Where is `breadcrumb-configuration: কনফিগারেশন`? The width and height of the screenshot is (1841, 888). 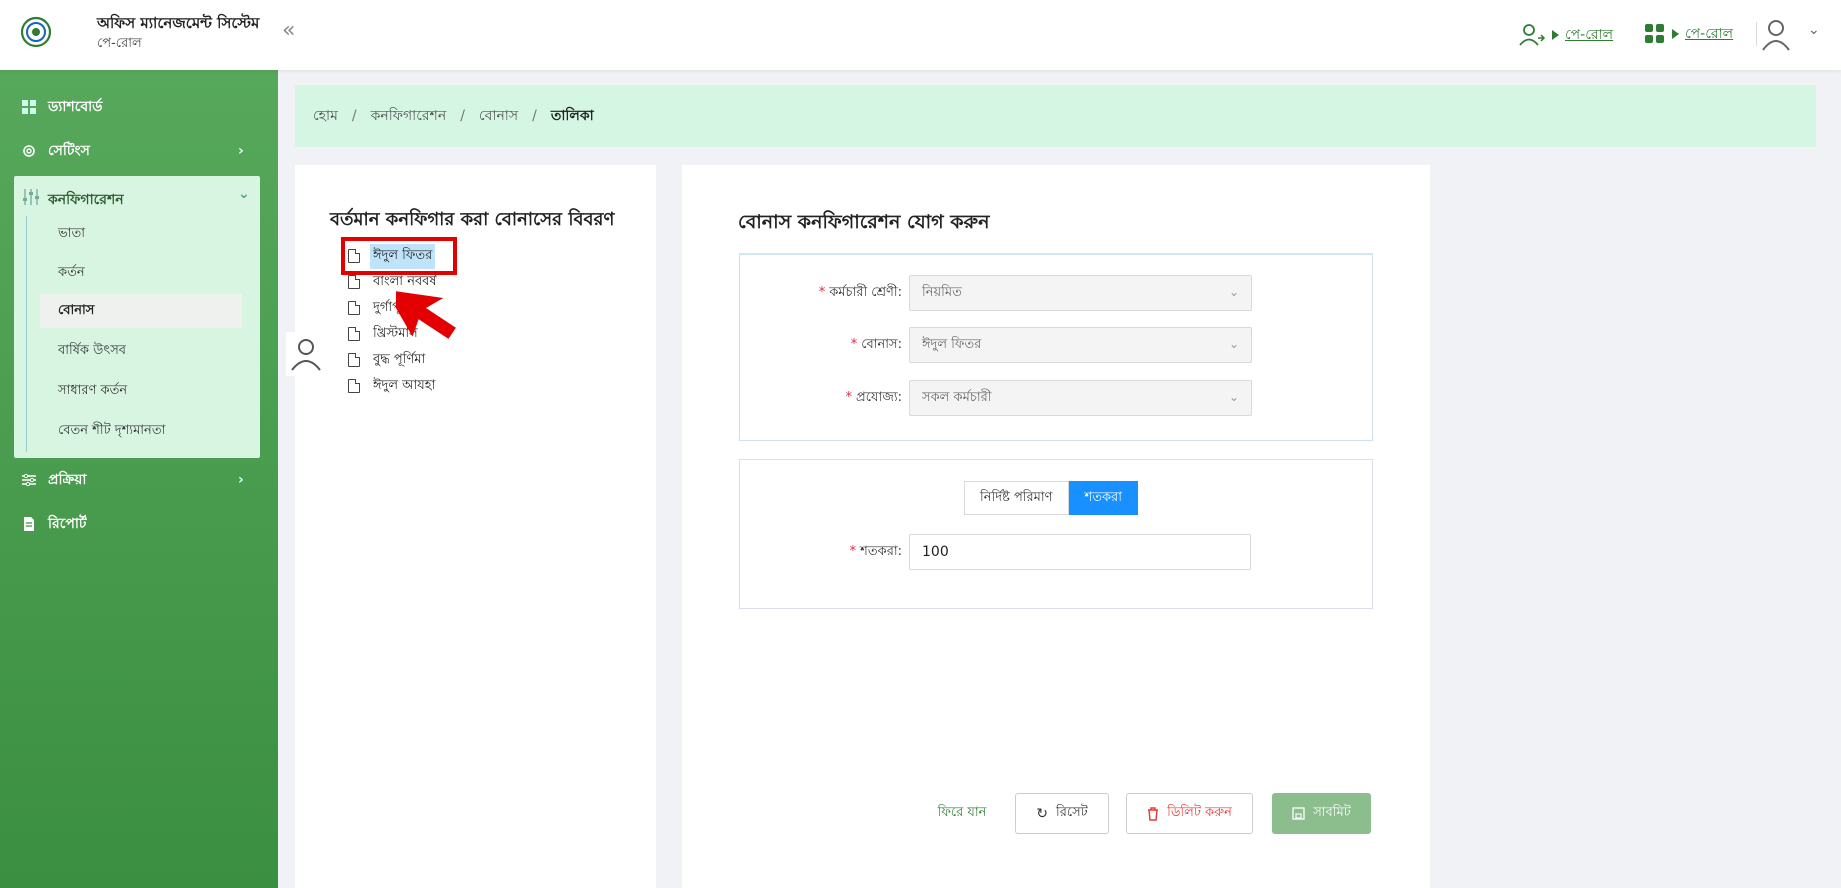
breadcrumb-configuration: কনফিগারেশন is located at coordinates (409, 116).